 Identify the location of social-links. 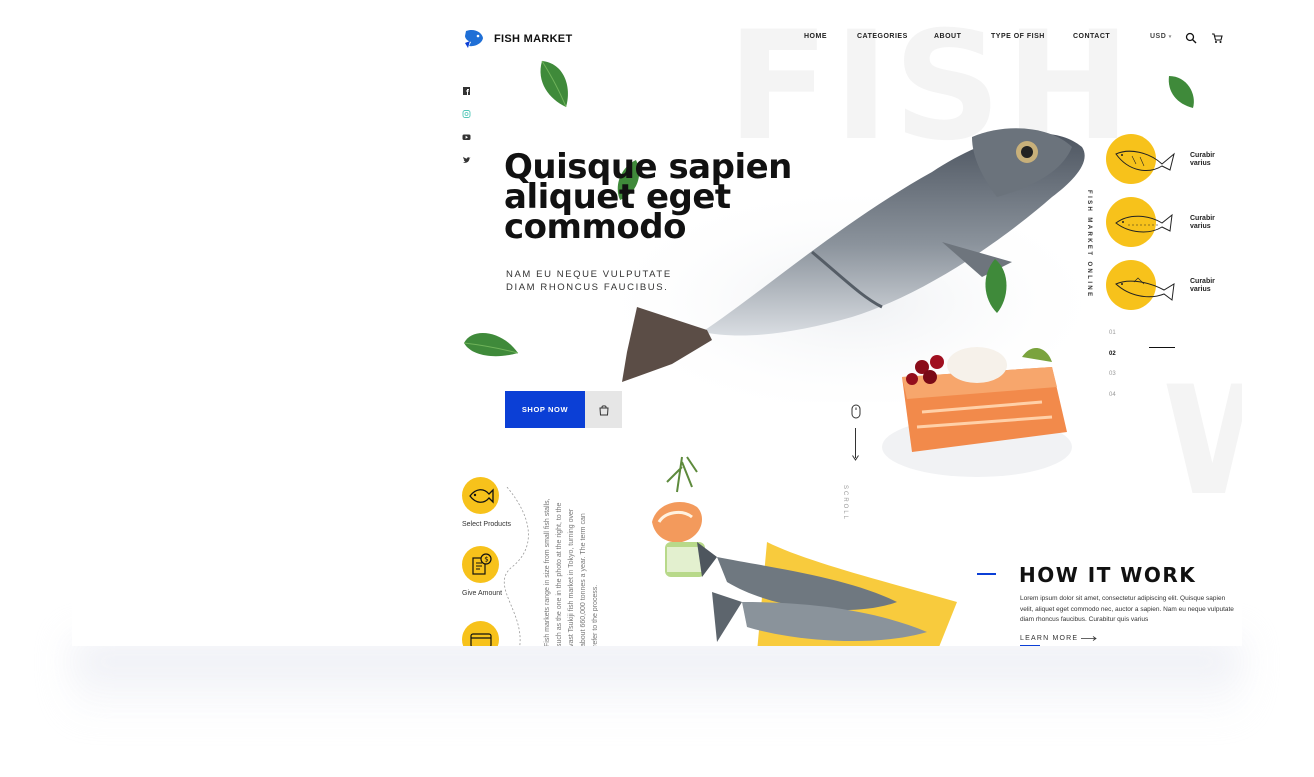
(466, 123).